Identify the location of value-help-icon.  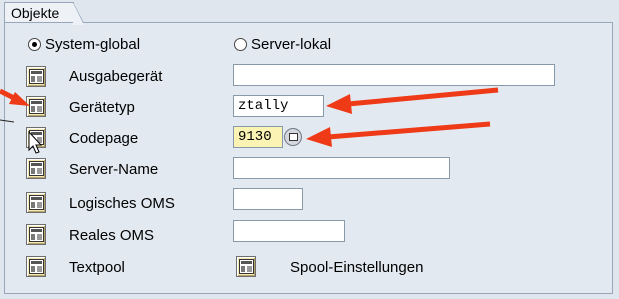
(293, 137).